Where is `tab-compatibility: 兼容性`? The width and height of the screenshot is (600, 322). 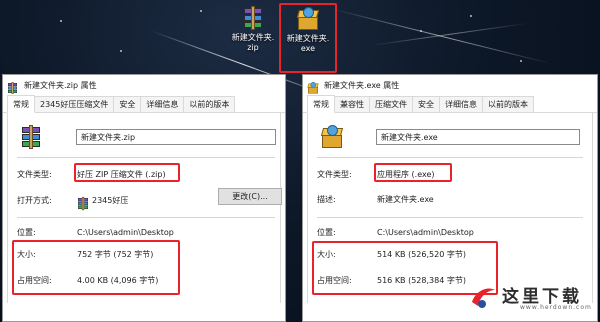
tab-compatibility: 兼容性 is located at coordinates (352, 104).